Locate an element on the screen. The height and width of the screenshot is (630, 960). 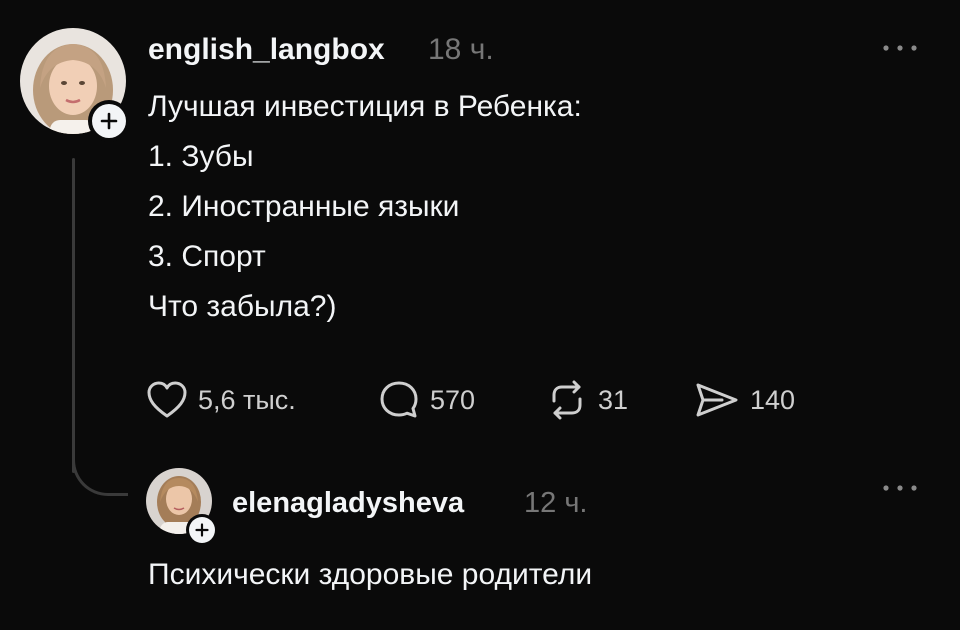
reply-timestamp: 12 ч. is located at coordinates (556, 503).